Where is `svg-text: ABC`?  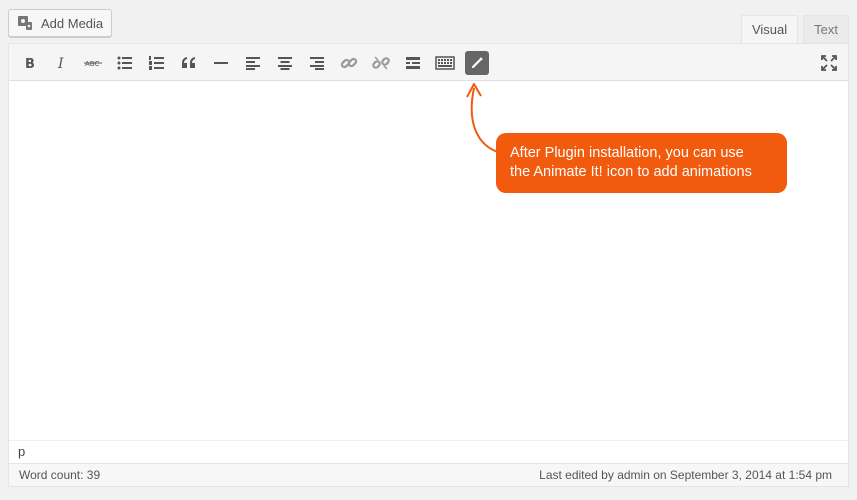 svg-text: ABC is located at coordinates (92, 64).